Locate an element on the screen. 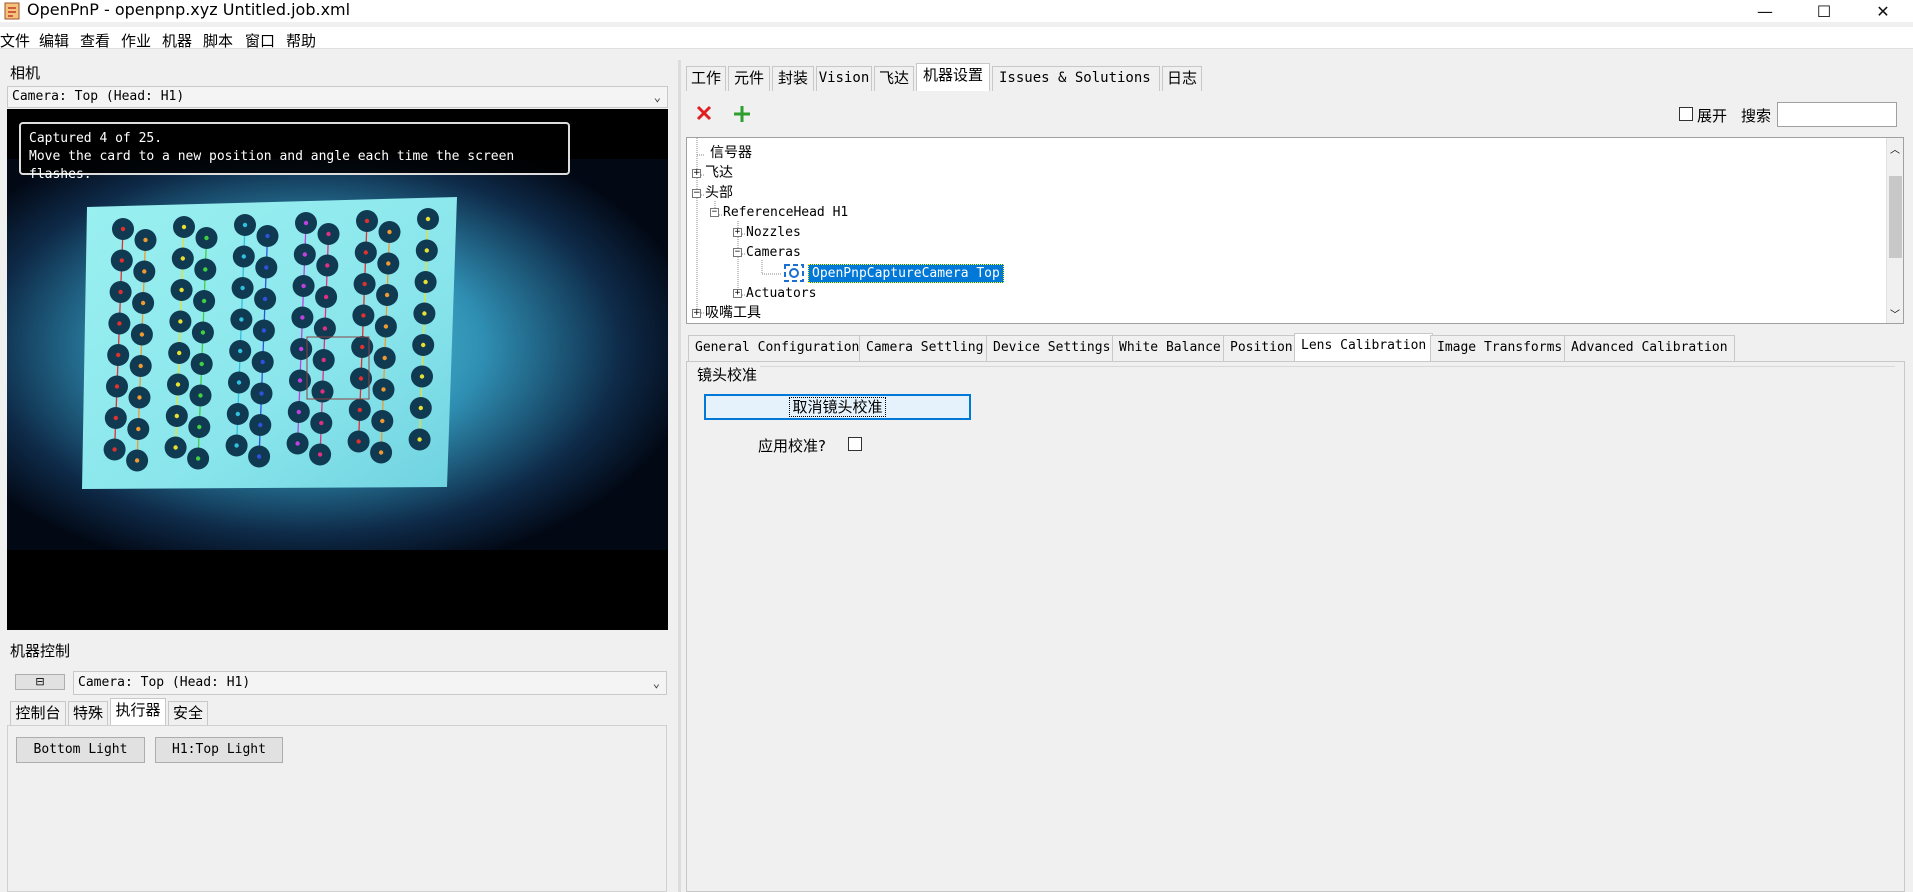 The image size is (1913, 892). maximize-button: ☐ is located at coordinates (1824, 11).